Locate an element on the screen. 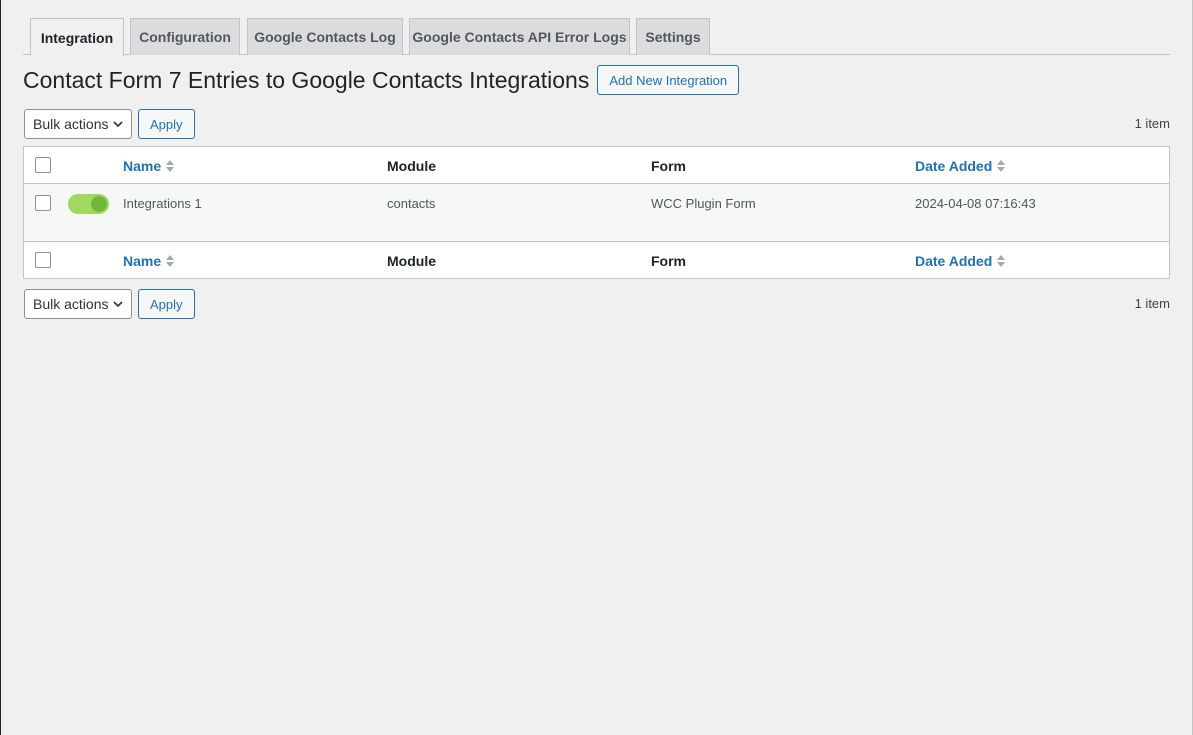 This screenshot has height=735, width=1193. tablenav-bottom: Bulk actions Apply 1 item is located at coordinates (596, 304).